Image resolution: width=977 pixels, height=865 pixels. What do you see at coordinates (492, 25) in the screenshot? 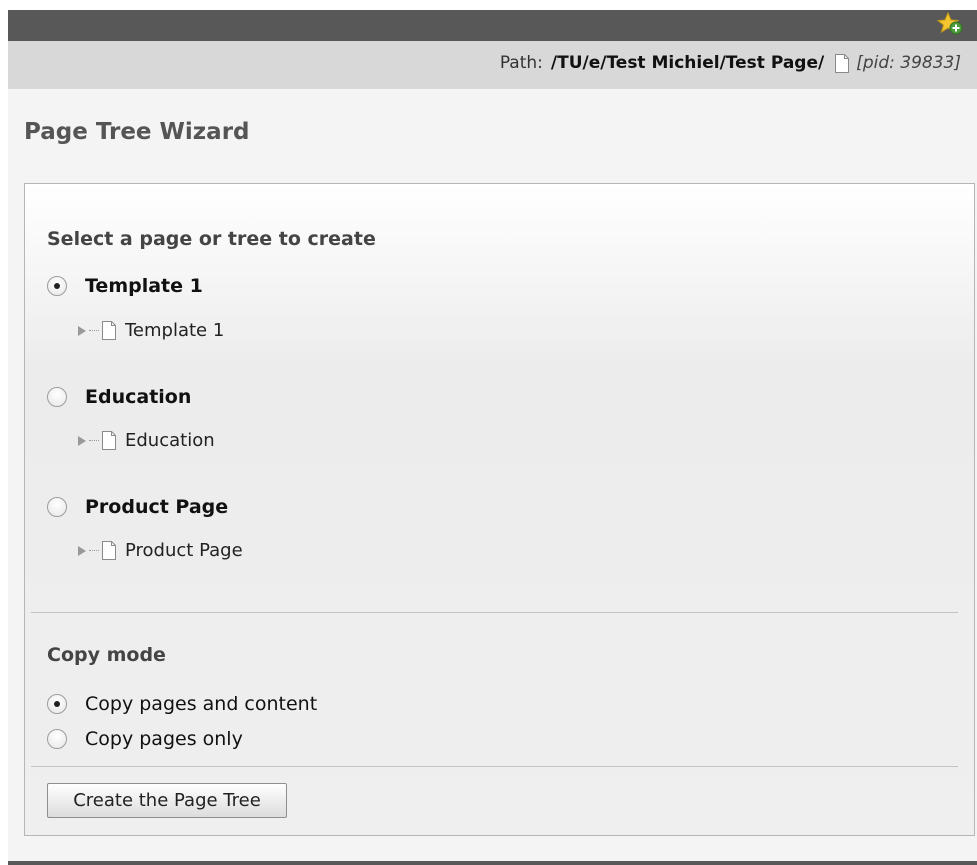
I see `top-toolbar` at bounding box center [492, 25].